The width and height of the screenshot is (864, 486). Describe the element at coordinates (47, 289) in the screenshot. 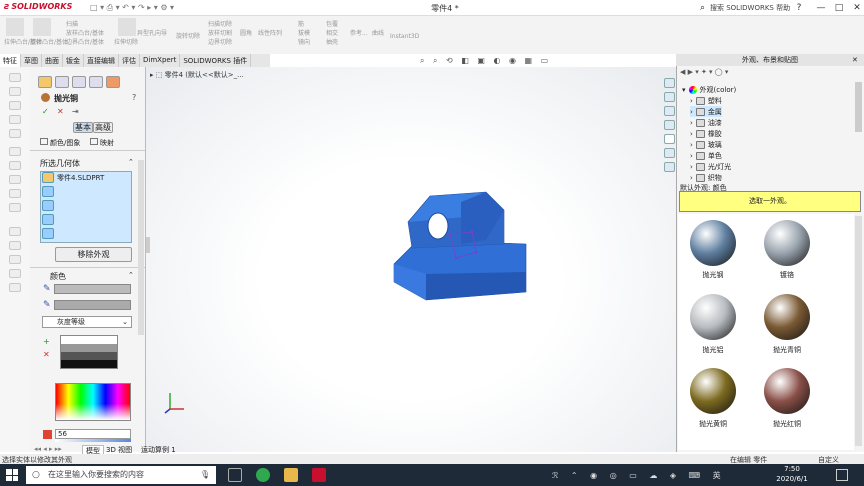

I see `eyedropper-icon: ✎` at that location.